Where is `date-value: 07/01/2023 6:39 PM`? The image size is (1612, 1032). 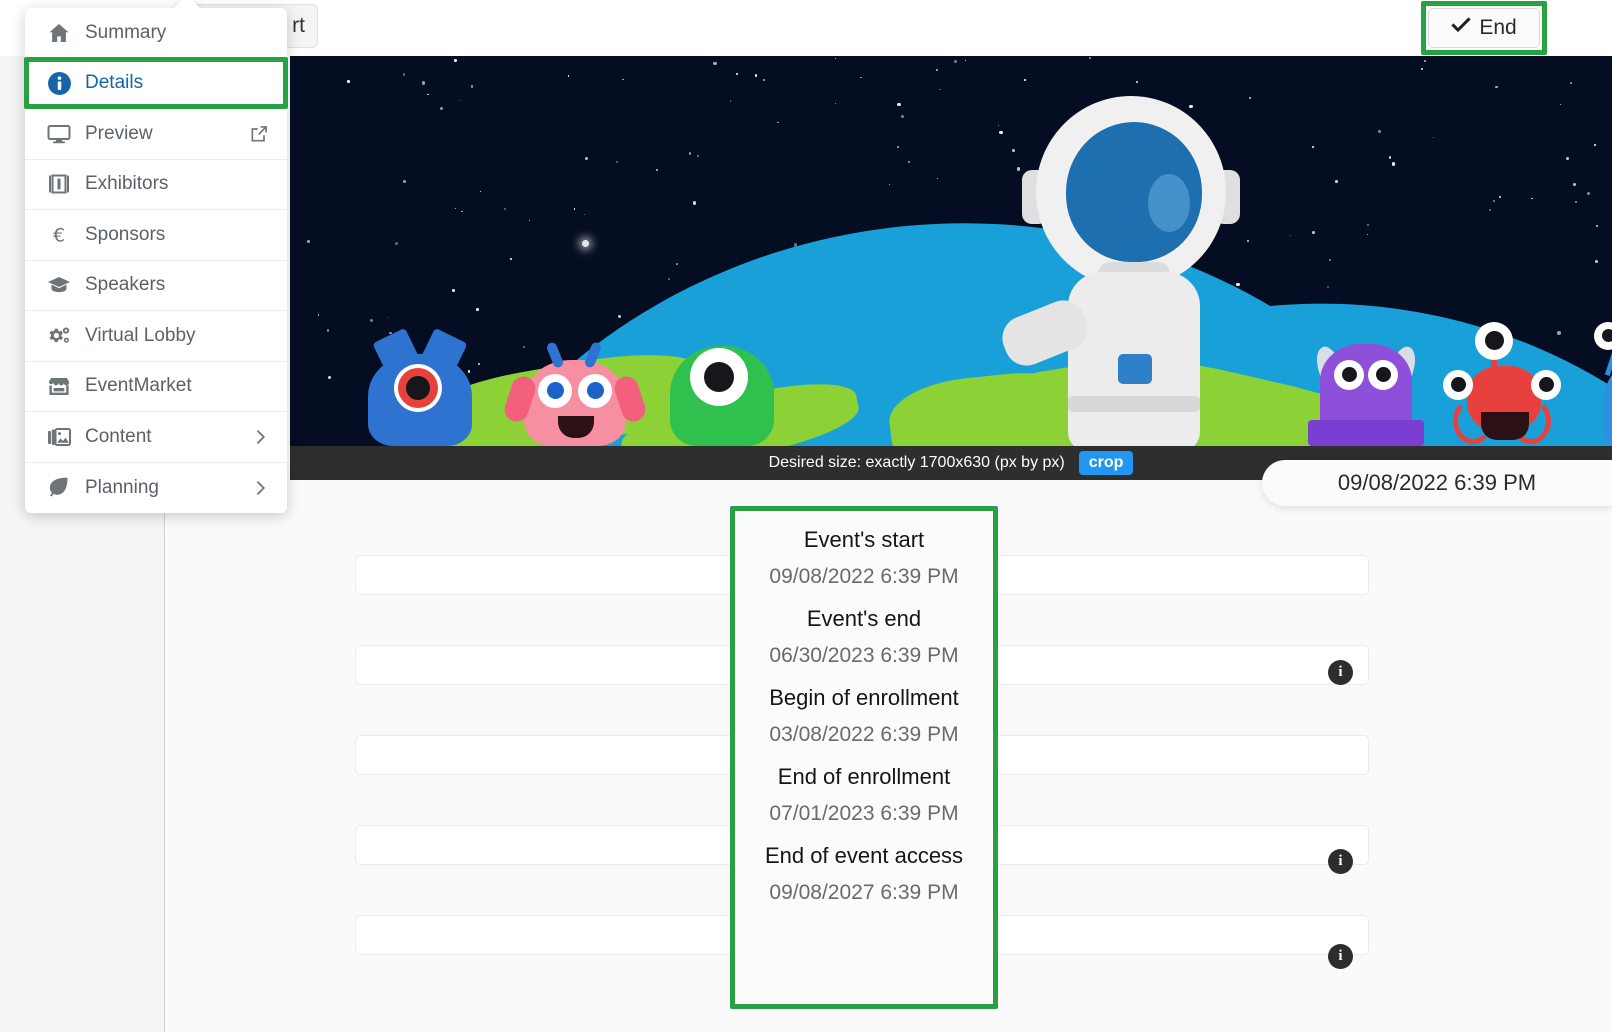
date-value: 07/01/2023 6:39 PM is located at coordinates (863, 814).